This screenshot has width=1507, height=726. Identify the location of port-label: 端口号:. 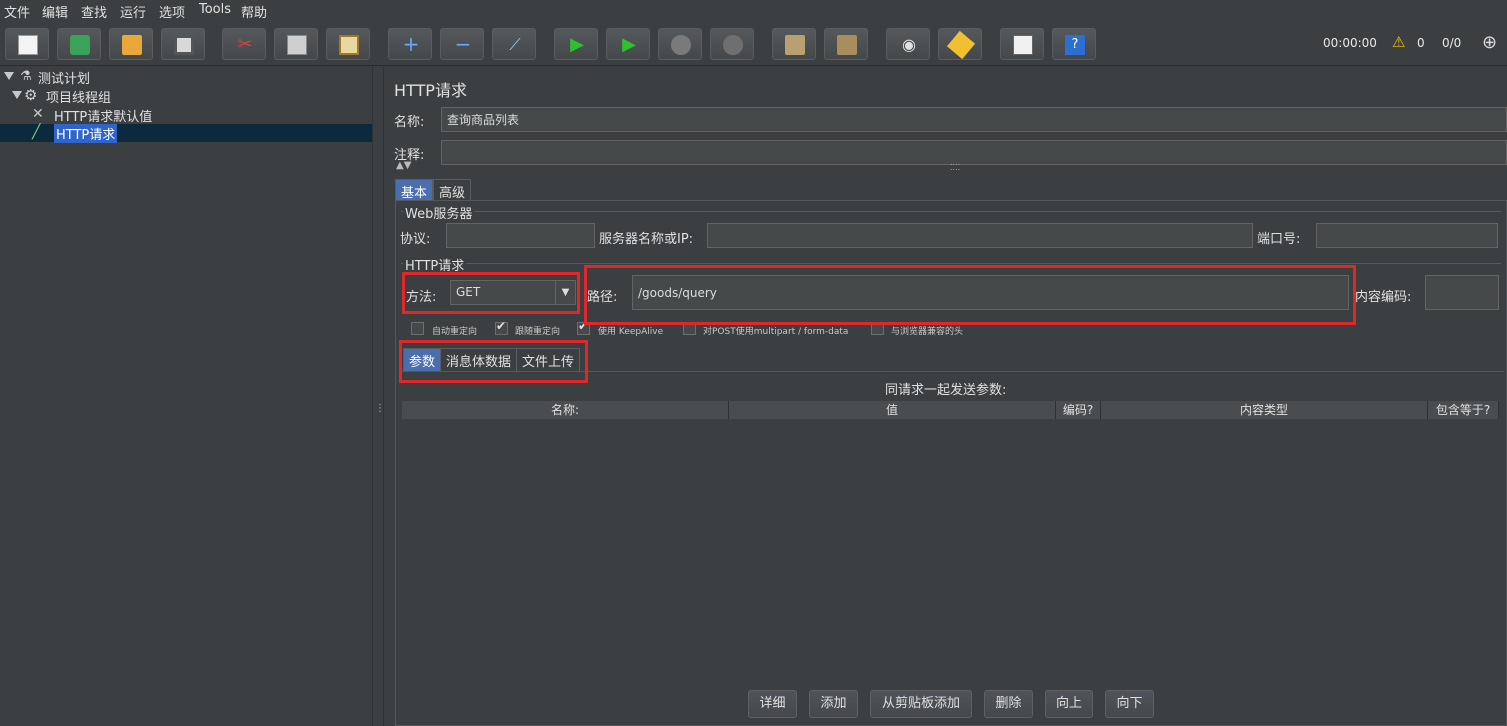
(1279, 239).